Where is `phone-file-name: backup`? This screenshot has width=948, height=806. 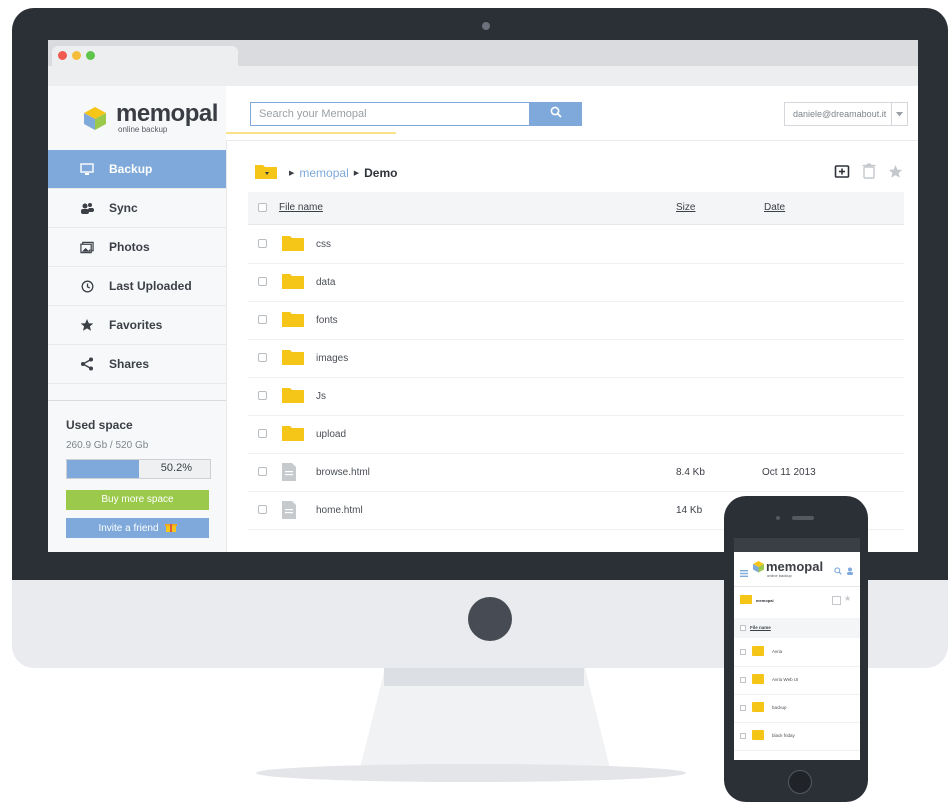
phone-file-name: backup is located at coordinates (779, 707).